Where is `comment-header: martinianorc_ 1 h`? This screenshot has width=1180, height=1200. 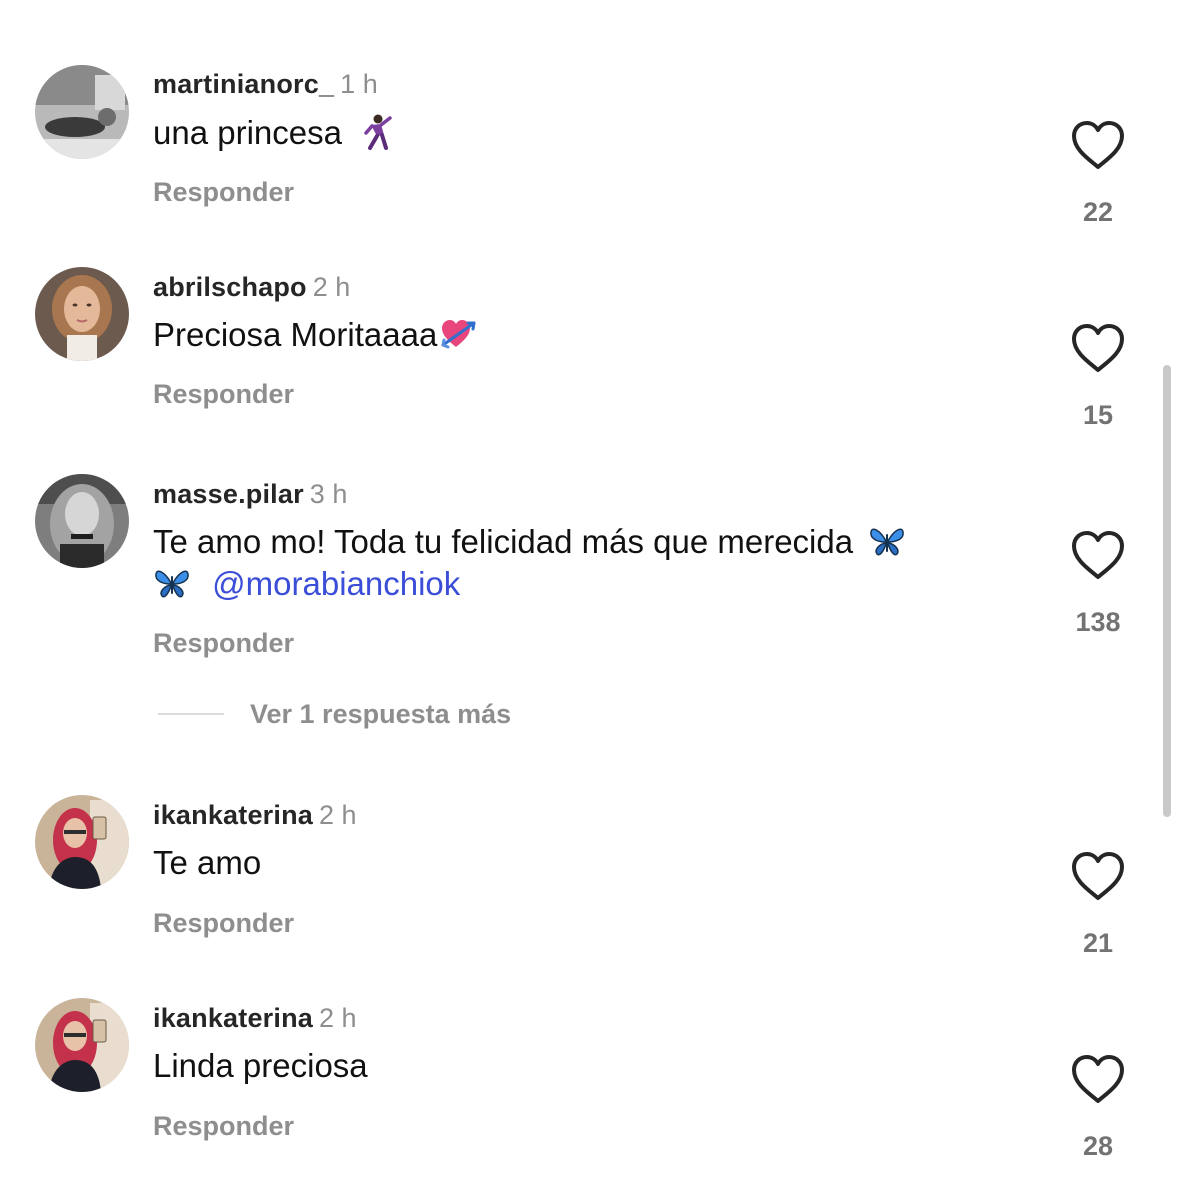
comment-header: martinianorc_ 1 h is located at coordinates (265, 84).